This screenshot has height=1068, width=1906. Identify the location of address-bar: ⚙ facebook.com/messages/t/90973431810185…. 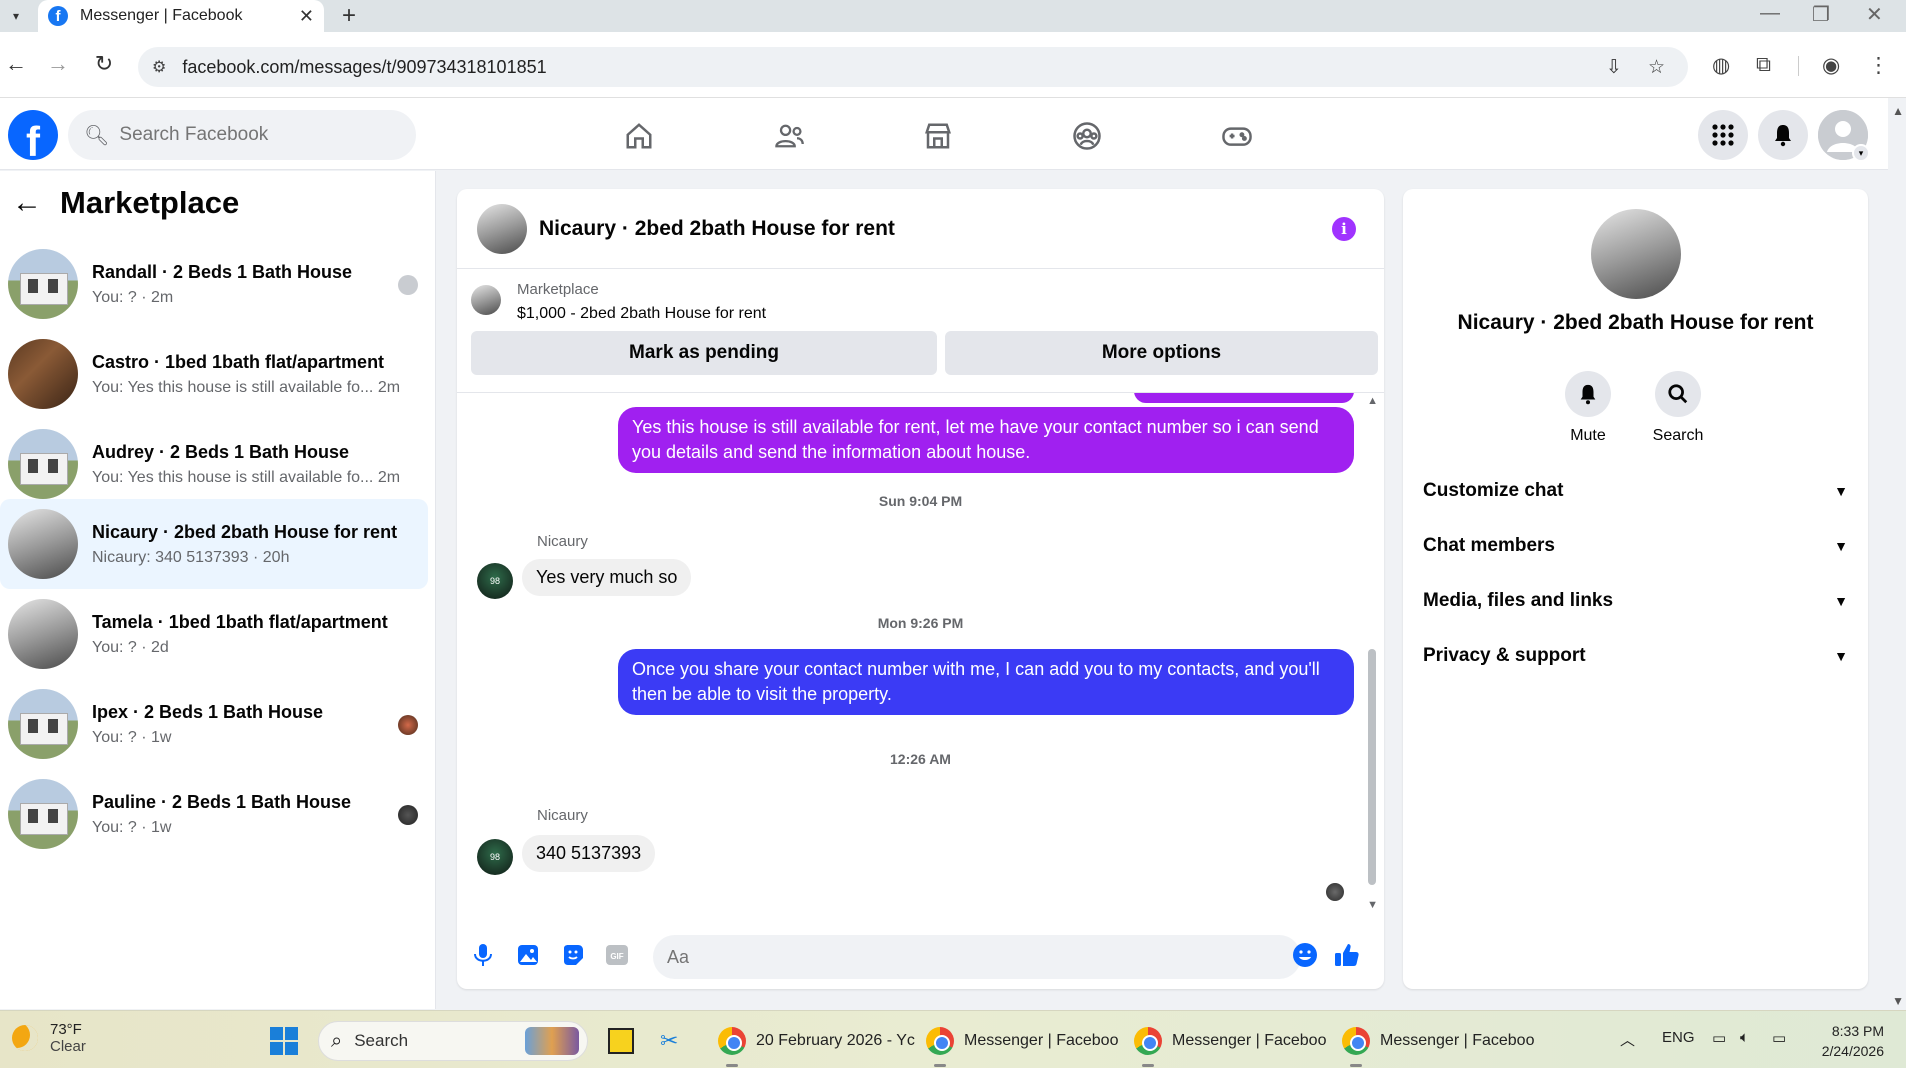
(913, 67).